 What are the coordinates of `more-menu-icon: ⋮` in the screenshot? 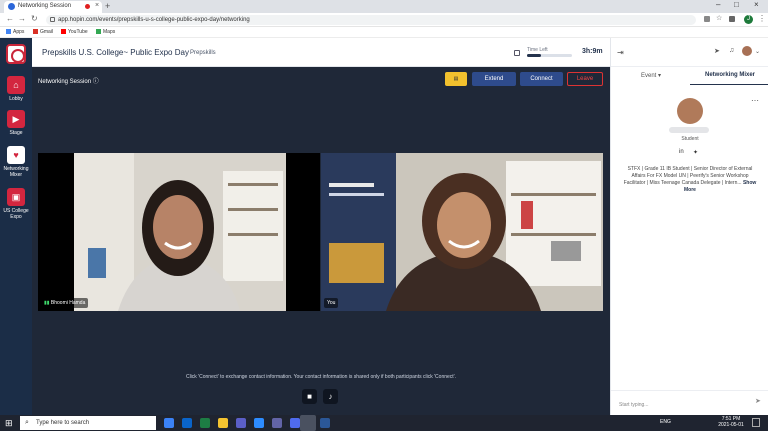 It's located at (762, 18).